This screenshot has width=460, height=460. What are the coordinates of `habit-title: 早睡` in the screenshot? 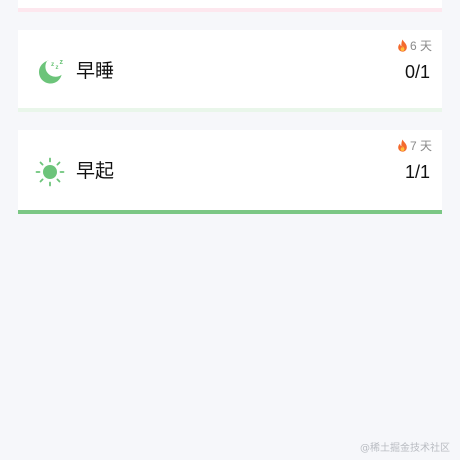 It's located at (95, 71).